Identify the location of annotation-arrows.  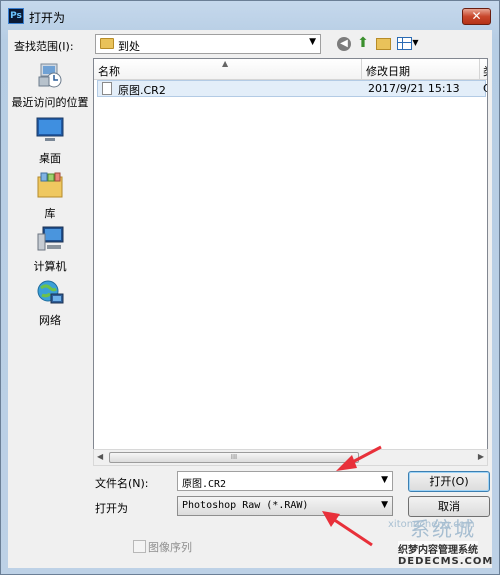
(352, 496).